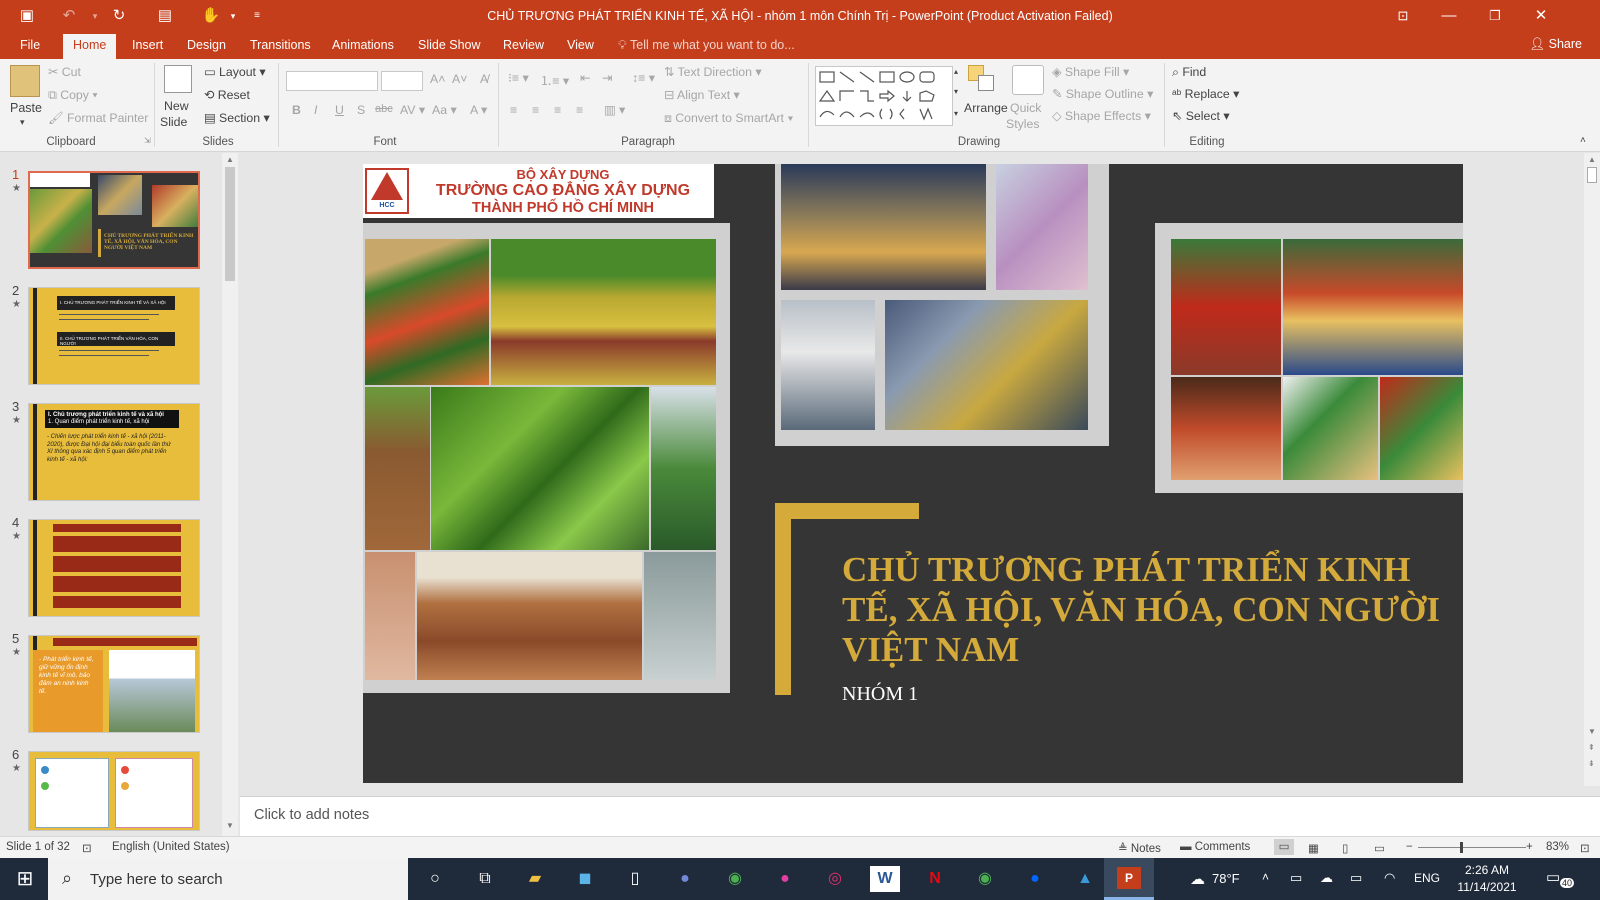 Image resolution: width=1600 pixels, height=900 pixels. What do you see at coordinates (702, 95) in the screenshot?
I see `align-text-button: ⊟ Align Text ▾` at bounding box center [702, 95].